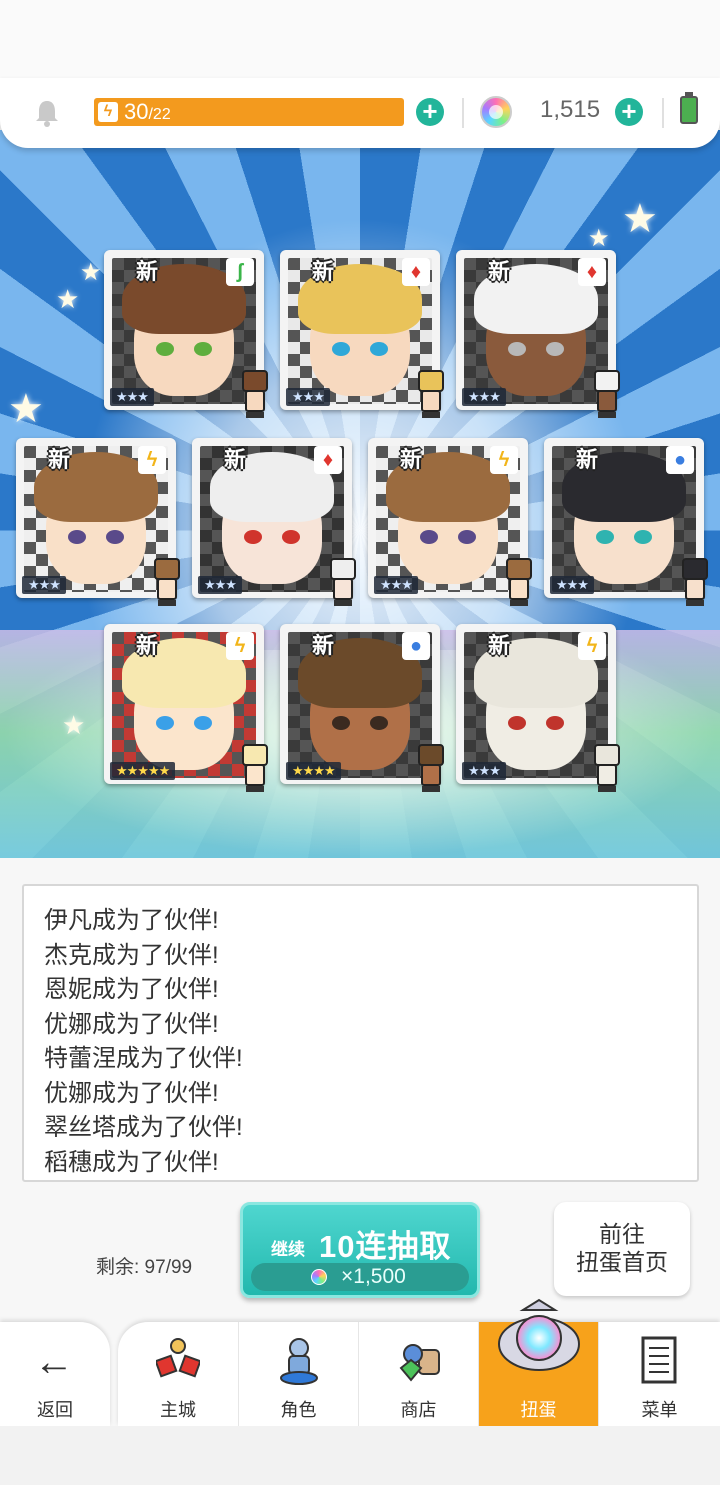  I want to click on battery-icon, so click(689, 108).